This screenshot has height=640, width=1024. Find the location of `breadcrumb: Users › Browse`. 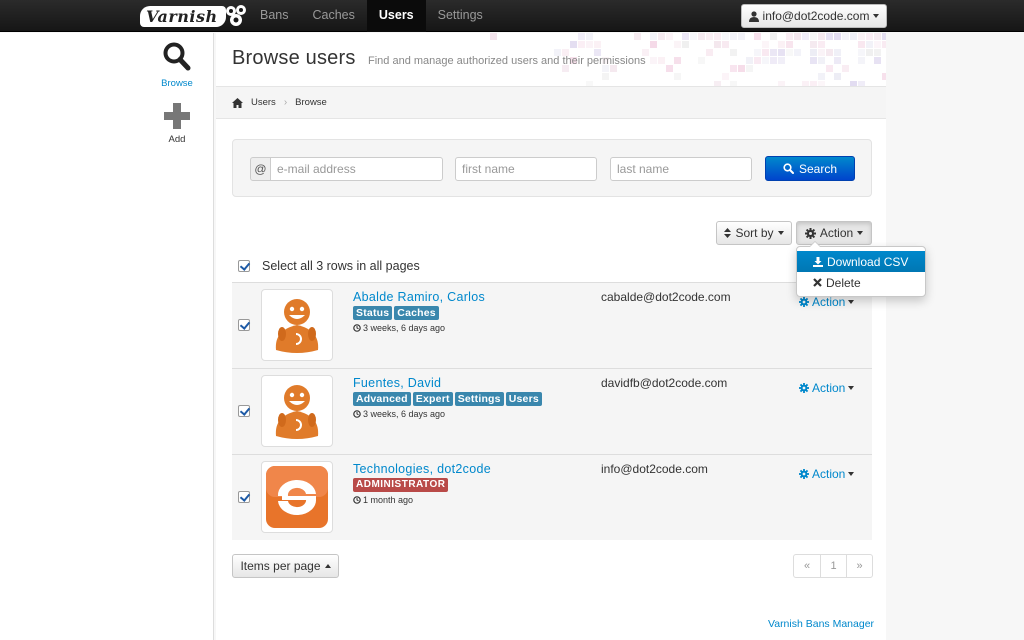

breadcrumb: Users › Browse is located at coordinates (279, 102).